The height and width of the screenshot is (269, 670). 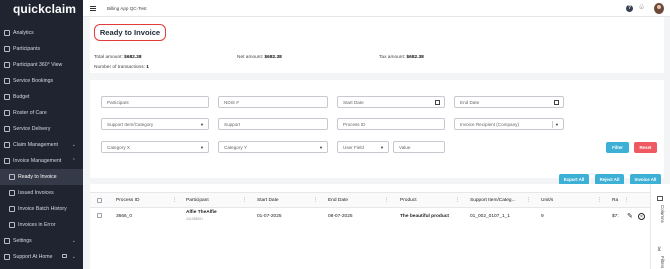 I want to click on sidebar-item-ready-to-invoice: Ready to Invoice, so click(x=41, y=177).